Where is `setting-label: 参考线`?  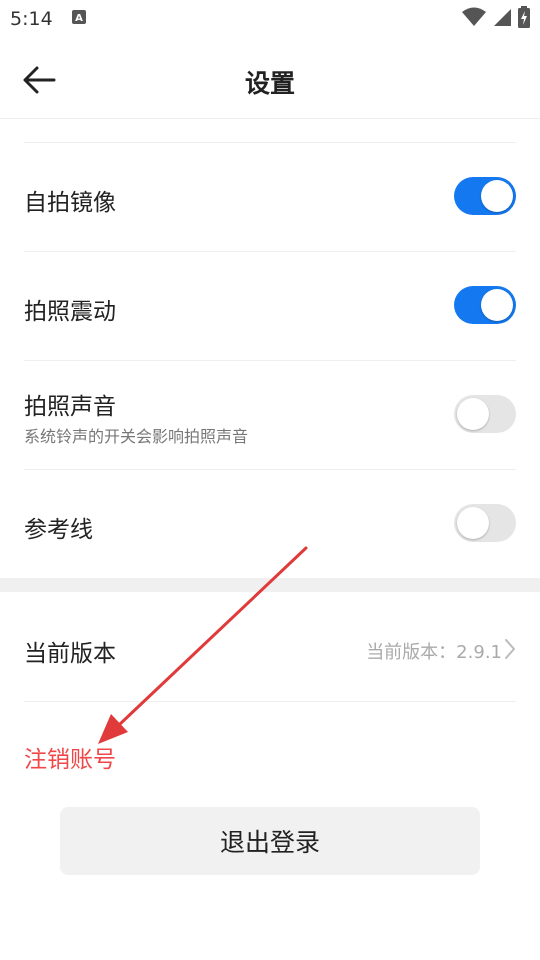
setting-label: 参考线 is located at coordinates (58, 530).